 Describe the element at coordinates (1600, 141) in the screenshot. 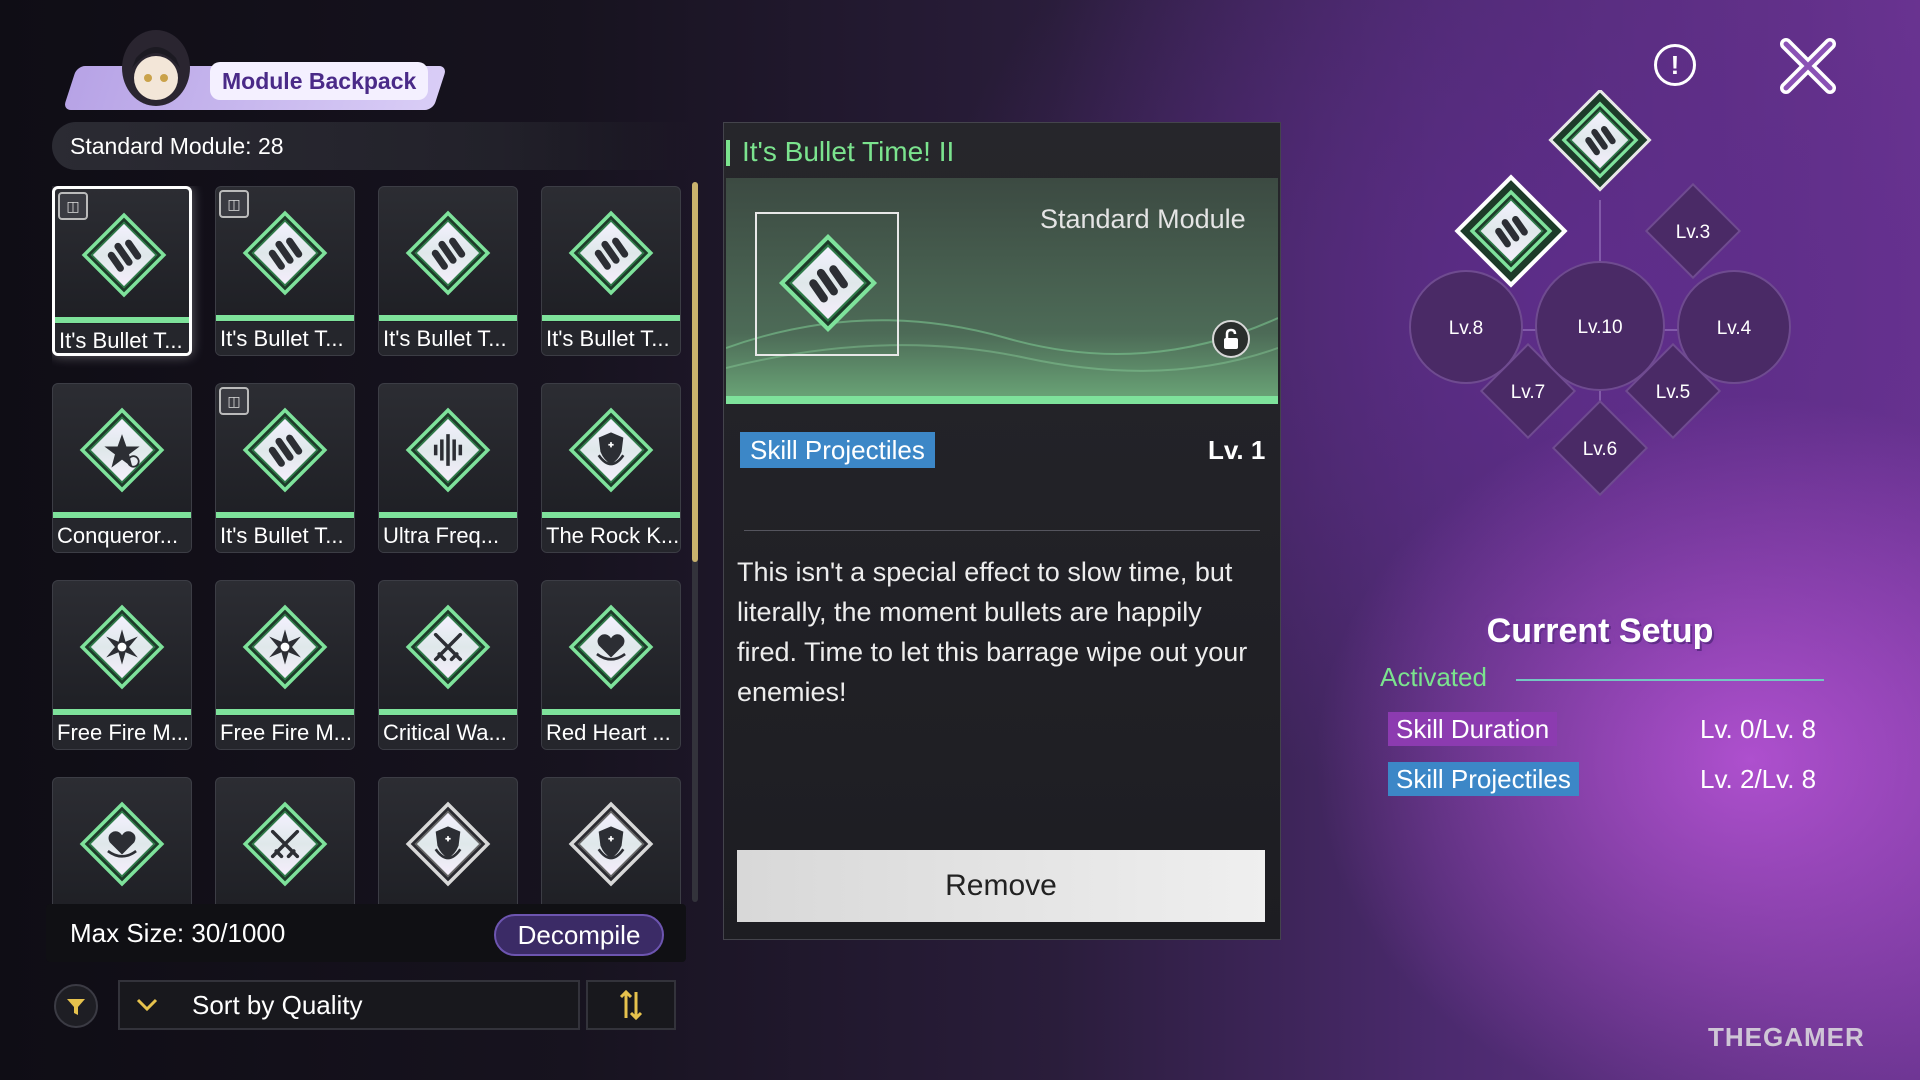

I see `slot-top-filled` at that location.